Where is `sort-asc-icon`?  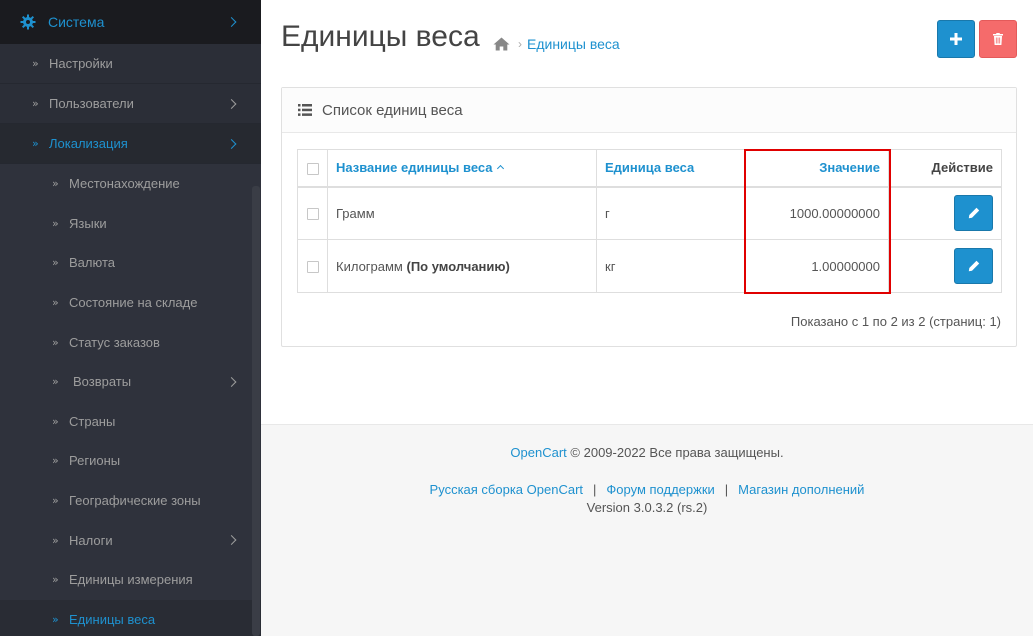 sort-asc-icon is located at coordinates (500, 169).